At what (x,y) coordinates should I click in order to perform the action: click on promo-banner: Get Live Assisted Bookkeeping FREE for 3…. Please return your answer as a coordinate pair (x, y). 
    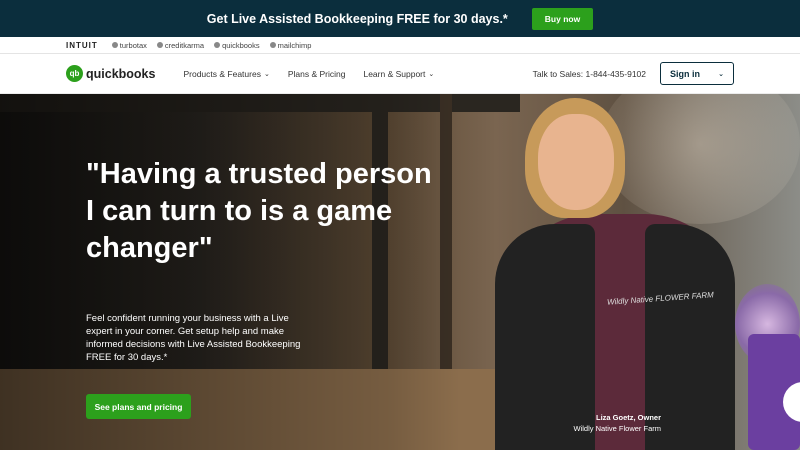
    Looking at the image, I should click on (400, 18).